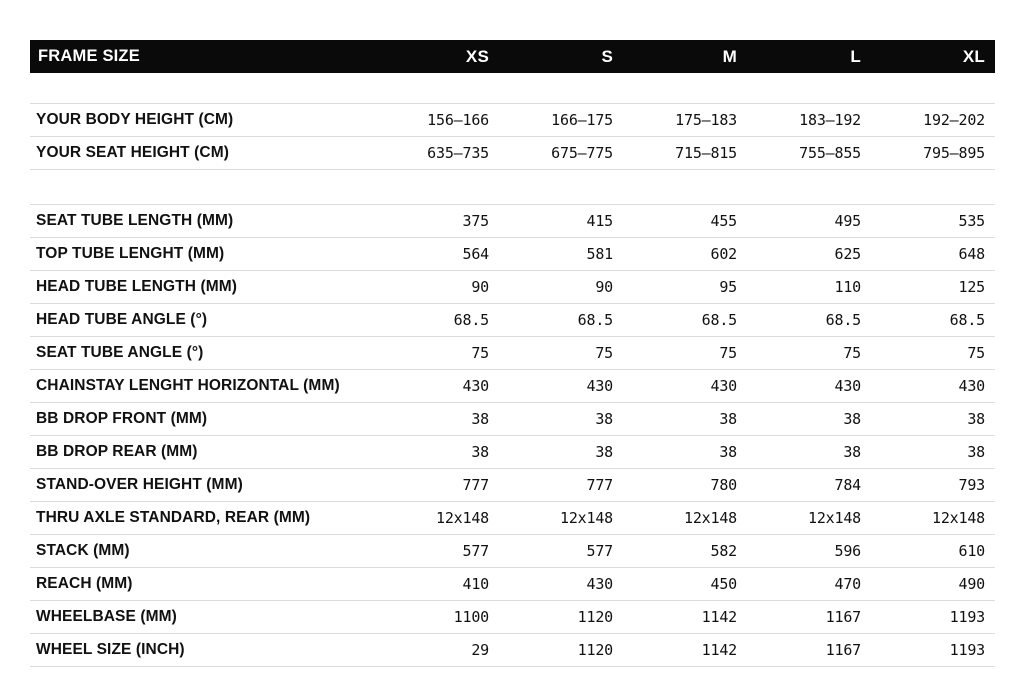 The width and height of the screenshot is (1024, 683). I want to click on row-value: 715–815, so click(685, 153).